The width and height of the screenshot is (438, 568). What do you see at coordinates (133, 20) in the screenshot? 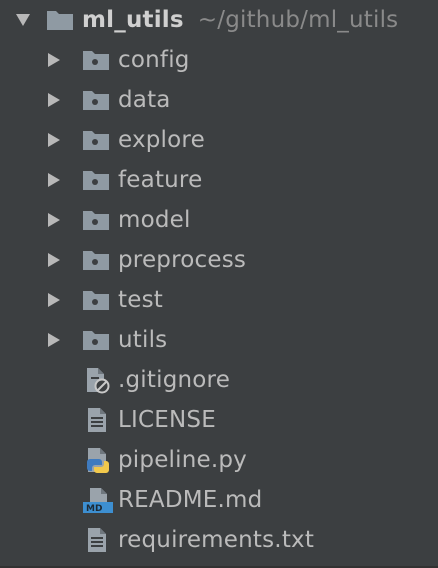
I see `root-folder-name: ml_utils` at bounding box center [133, 20].